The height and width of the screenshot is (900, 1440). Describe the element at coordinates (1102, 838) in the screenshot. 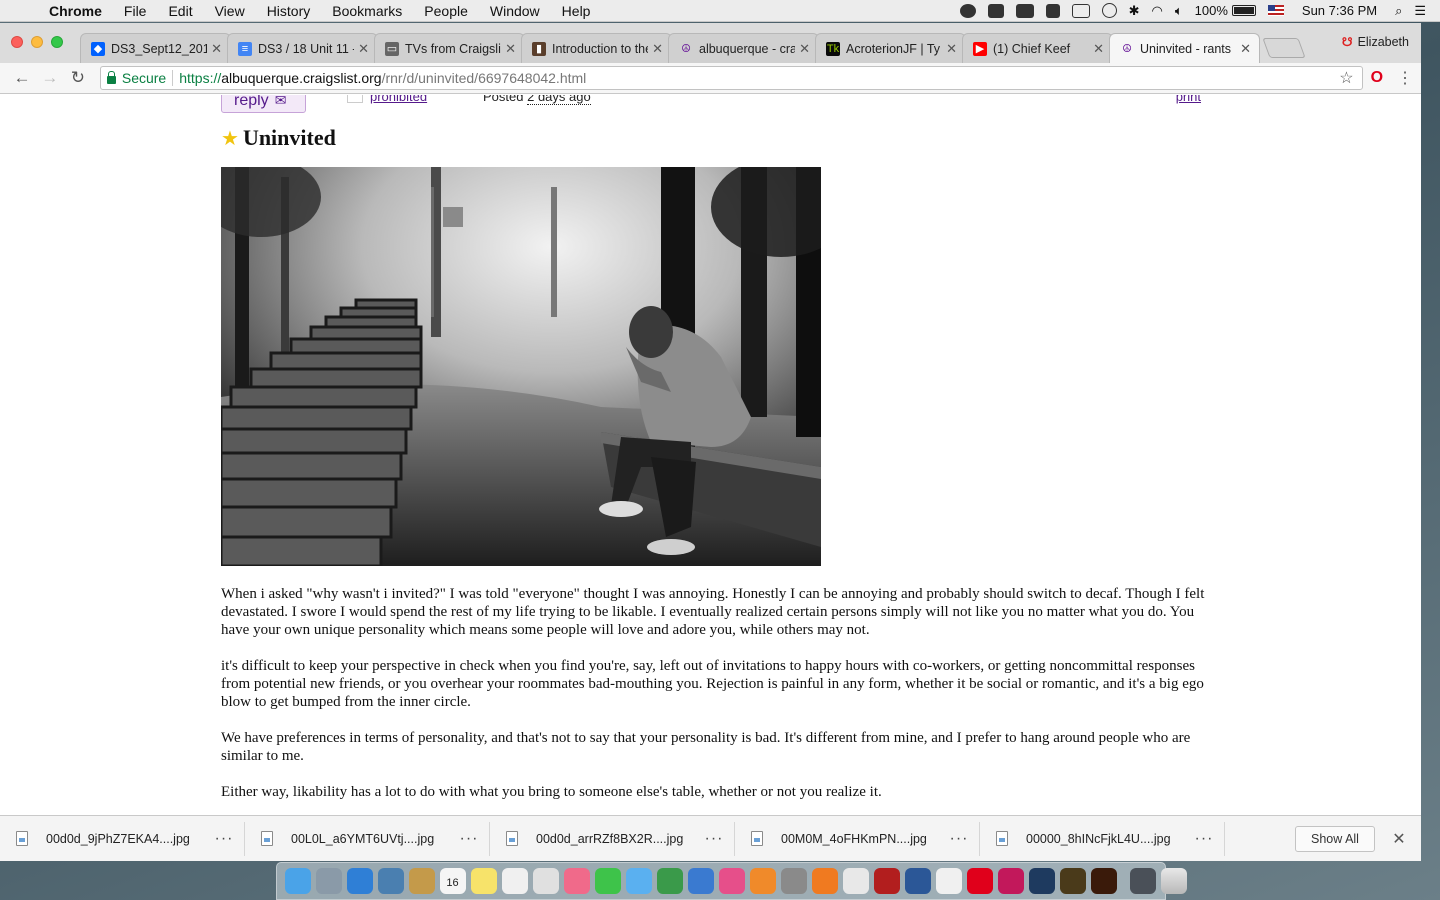

I see `download-item: 00000_8hINcFjkL4U....jpg ···` at that location.